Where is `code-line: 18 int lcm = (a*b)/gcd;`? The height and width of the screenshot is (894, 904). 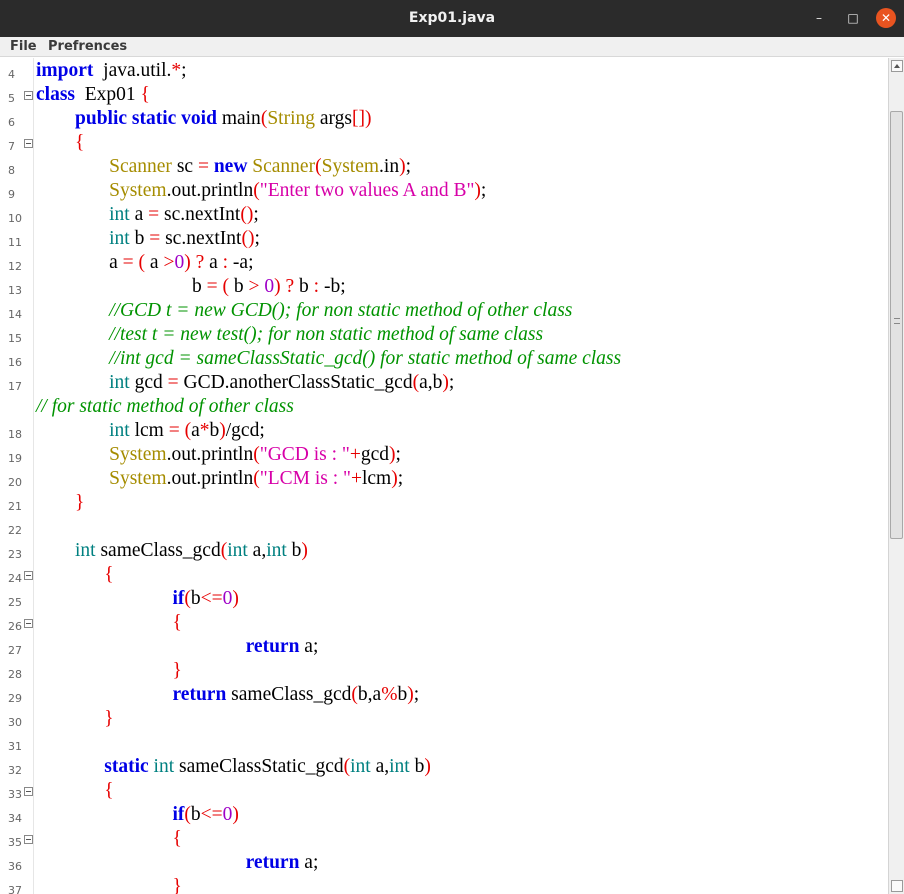
code-line: 18 int lcm = (a*b)/gcd; is located at coordinates (444, 431).